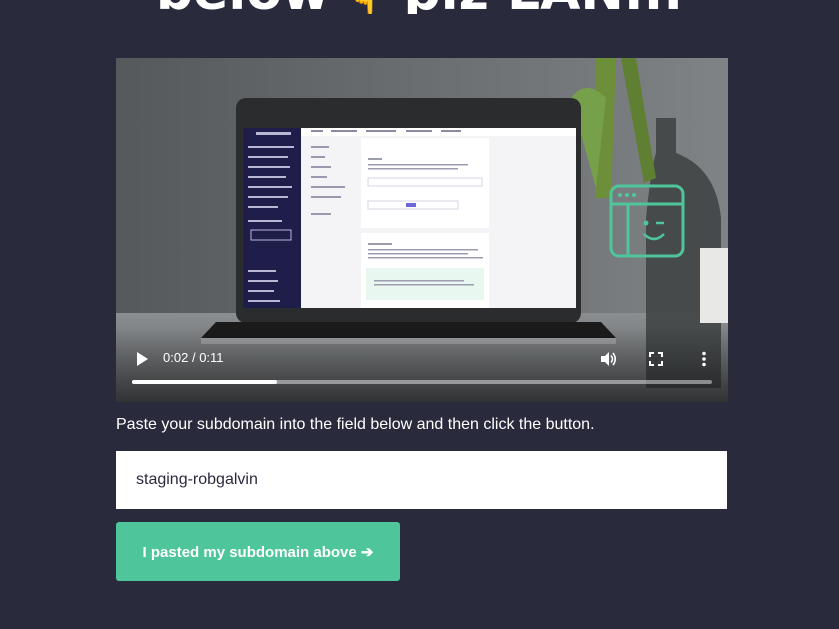 The width and height of the screenshot is (839, 629). What do you see at coordinates (142, 359) in the screenshot?
I see `play-icon` at bounding box center [142, 359].